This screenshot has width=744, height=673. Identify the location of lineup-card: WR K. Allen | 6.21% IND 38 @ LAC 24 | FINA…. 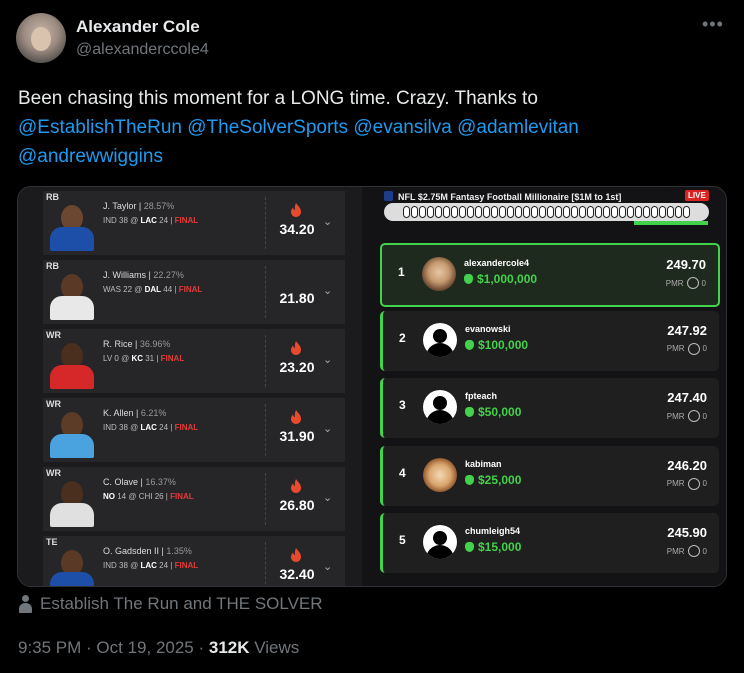
(194, 430).